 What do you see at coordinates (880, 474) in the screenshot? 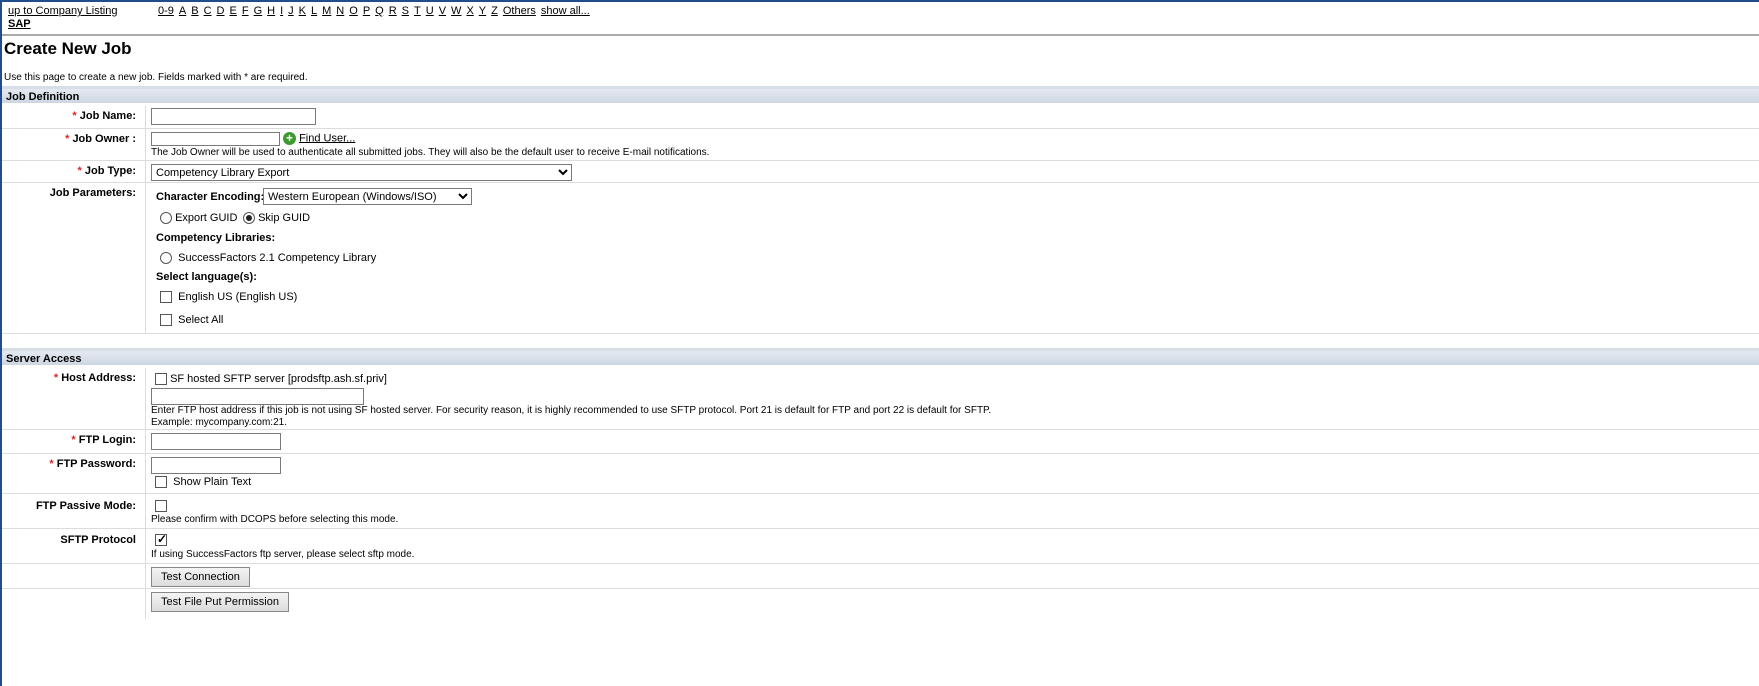
I see `row-ftp-password: * FTP Password: Show Plain Text` at bounding box center [880, 474].